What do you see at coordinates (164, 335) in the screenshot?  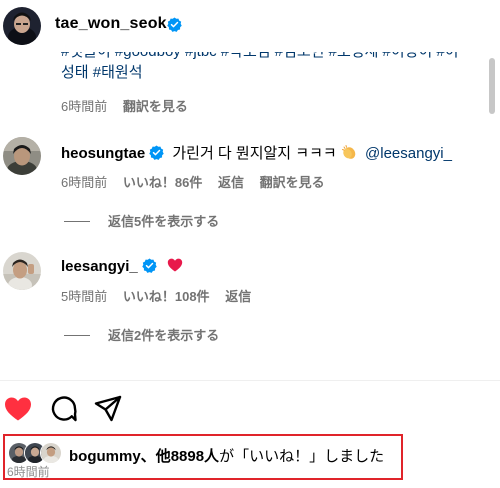 I see `view-replies-label: 返信2件を表示する` at bounding box center [164, 335].